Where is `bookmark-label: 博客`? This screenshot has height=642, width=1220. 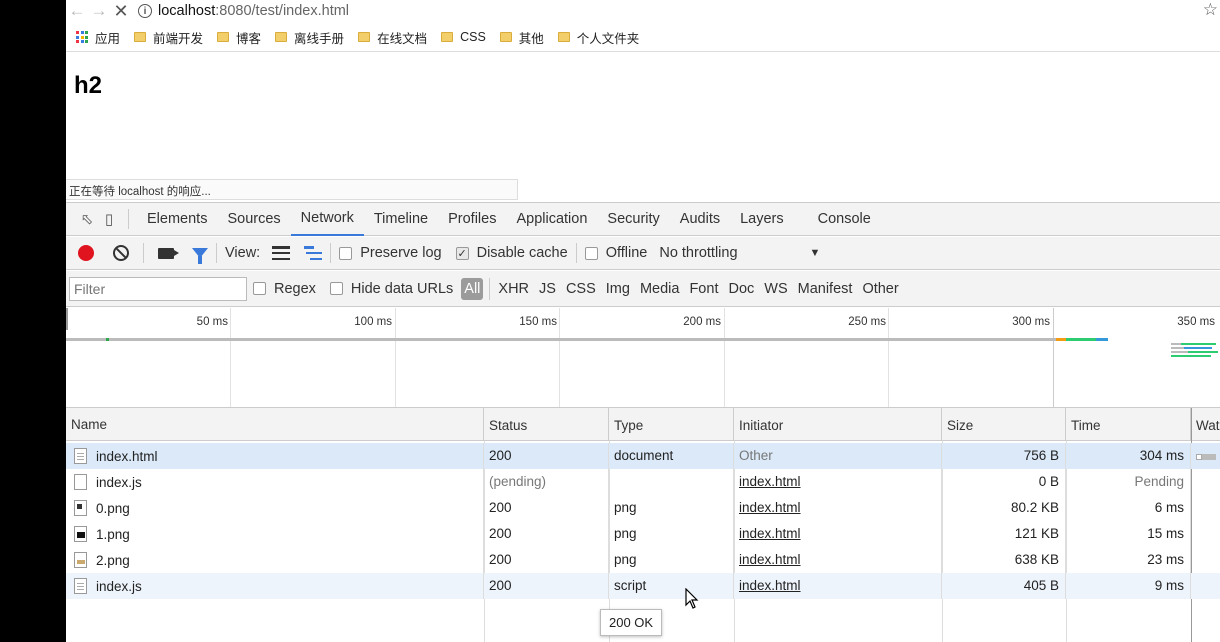
bookmark-label: 博客 is located at coordinates (249, 38).